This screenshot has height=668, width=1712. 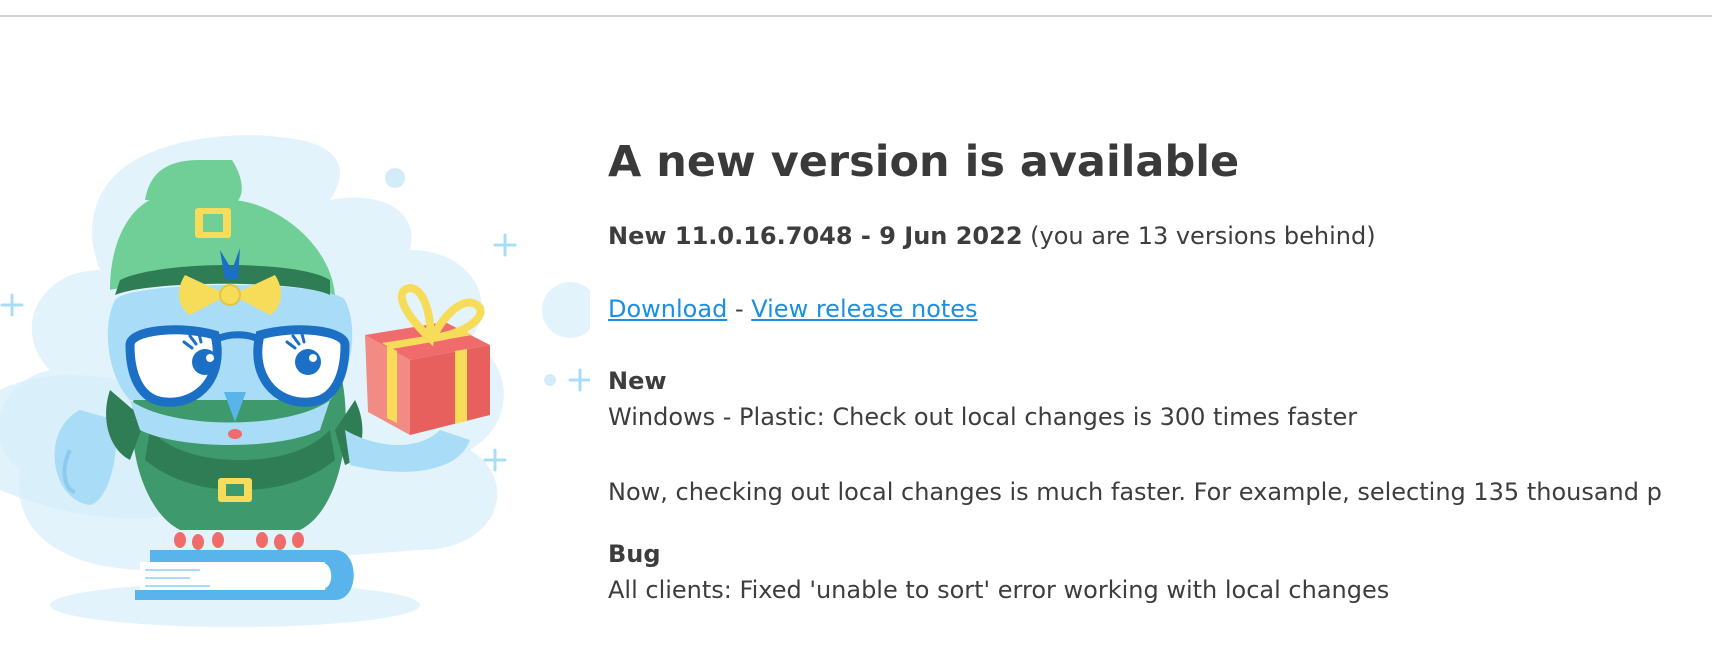 I want to click on download-link: Download, so click(x=667, y=309).